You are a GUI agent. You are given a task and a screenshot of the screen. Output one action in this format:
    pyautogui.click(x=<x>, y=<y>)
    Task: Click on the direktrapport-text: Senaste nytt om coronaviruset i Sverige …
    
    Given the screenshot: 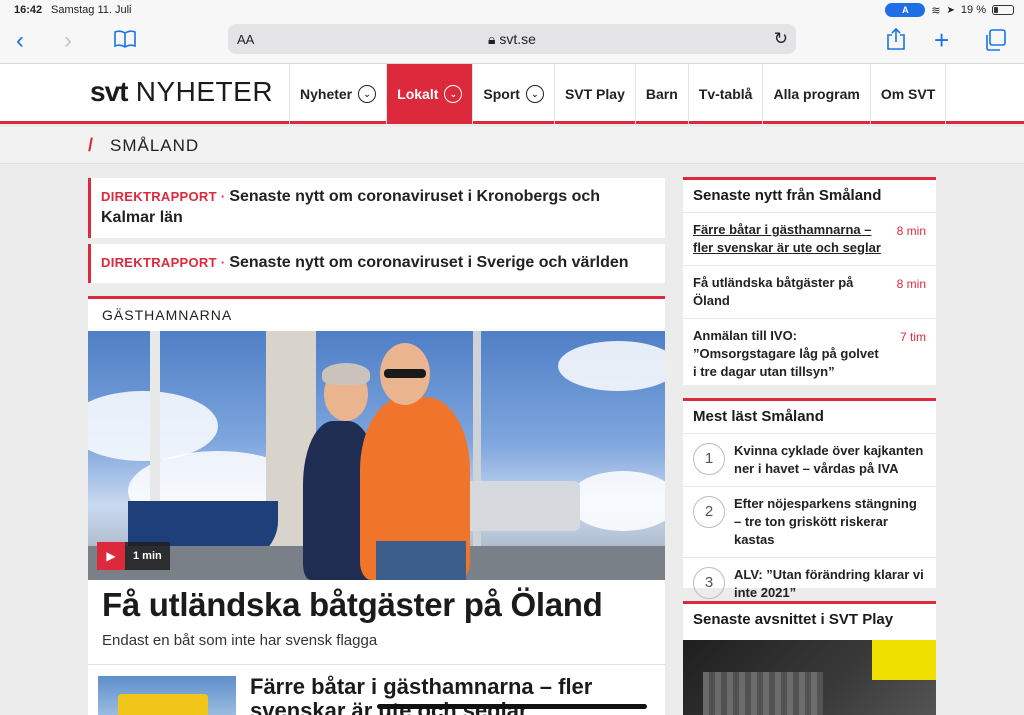 What is the action you would take?
    pyautogui.click(x=429, y=262)
    